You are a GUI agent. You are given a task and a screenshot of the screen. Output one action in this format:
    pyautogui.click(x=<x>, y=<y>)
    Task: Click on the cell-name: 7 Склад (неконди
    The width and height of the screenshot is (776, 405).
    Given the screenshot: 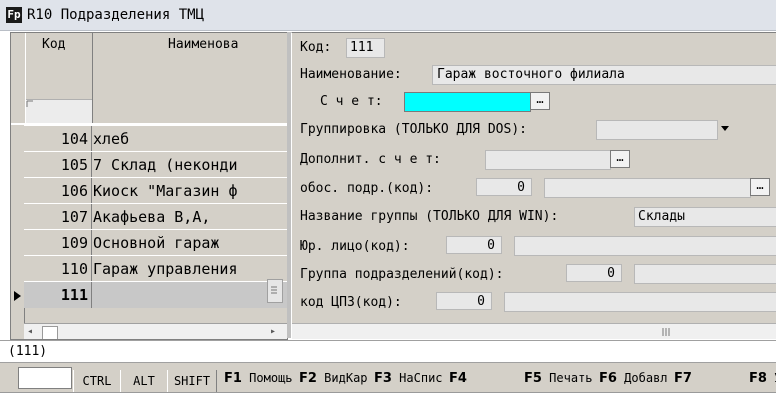 What is the action you would take?
    pyautogui.click(x=165, y=165)
    